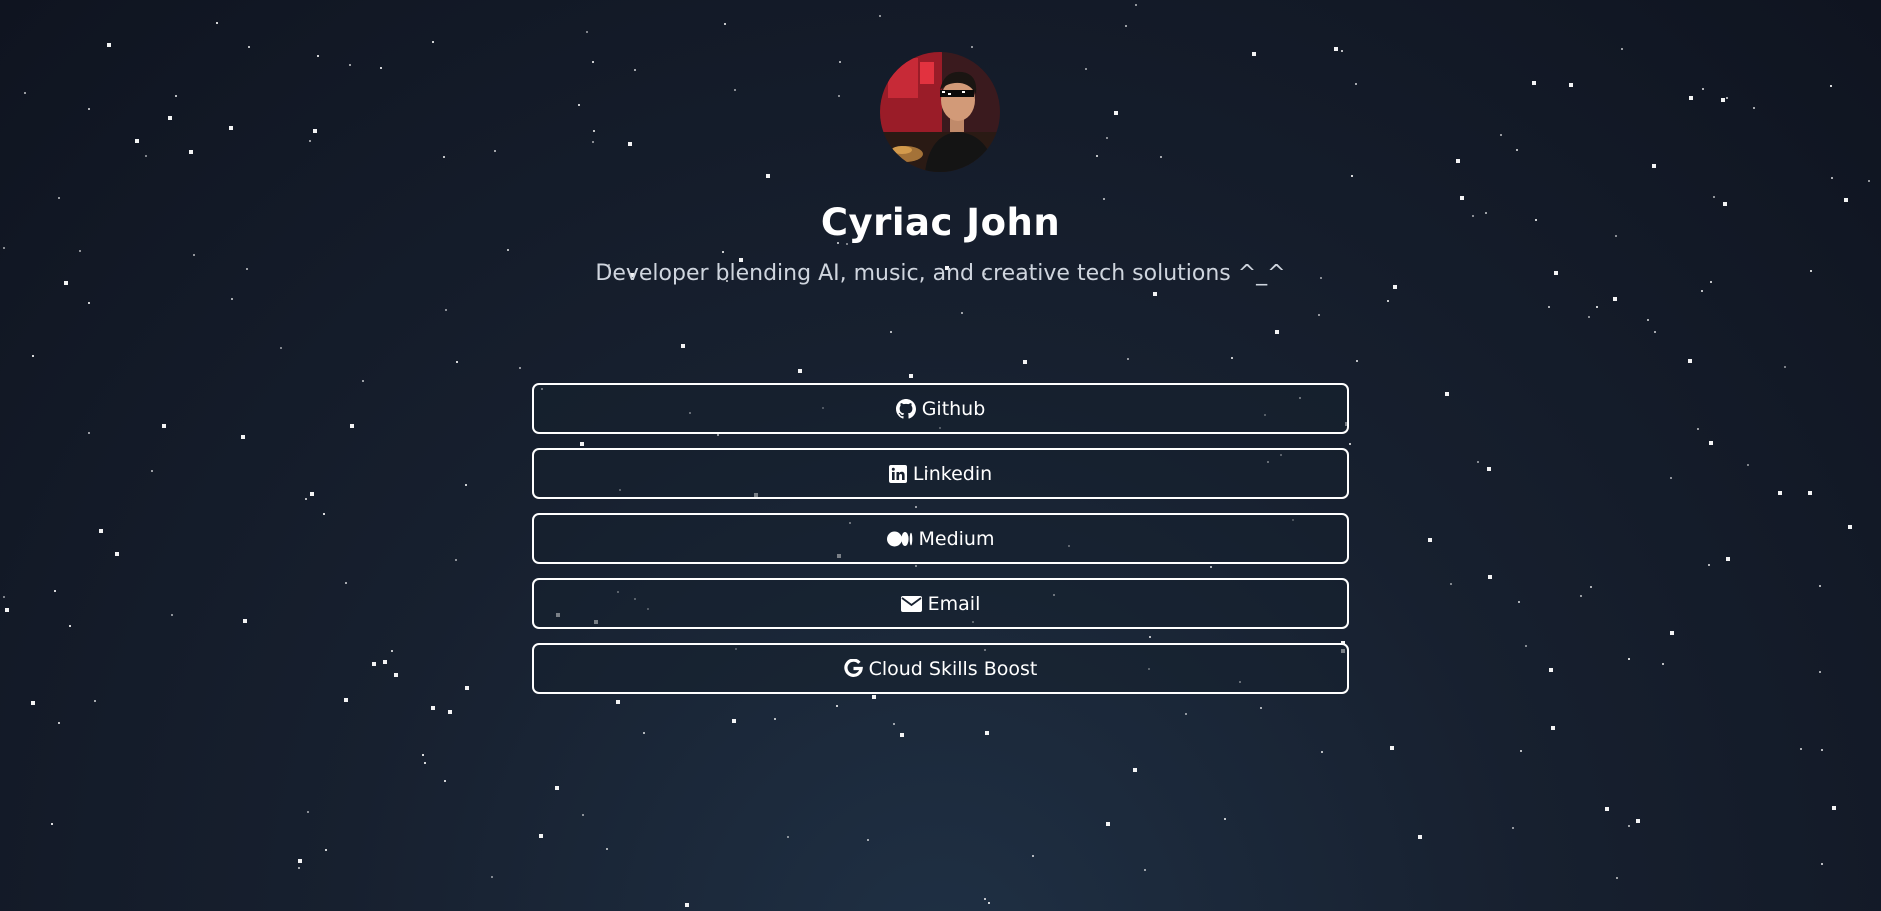 Image resolution: width=1881 pixels, height=911 pixels. Describe the element at coordinates (940, 112) in the screenshot. I see `avatar` at that location.